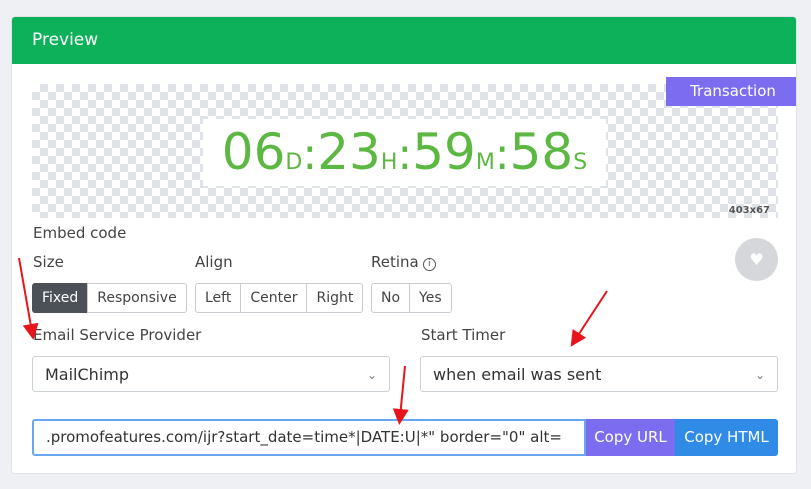 This screenshot has height=489, width=811. Describe the element at coordinates (749, 210) in the screenshot. I see `dimension-readout: 403x67` at that location.